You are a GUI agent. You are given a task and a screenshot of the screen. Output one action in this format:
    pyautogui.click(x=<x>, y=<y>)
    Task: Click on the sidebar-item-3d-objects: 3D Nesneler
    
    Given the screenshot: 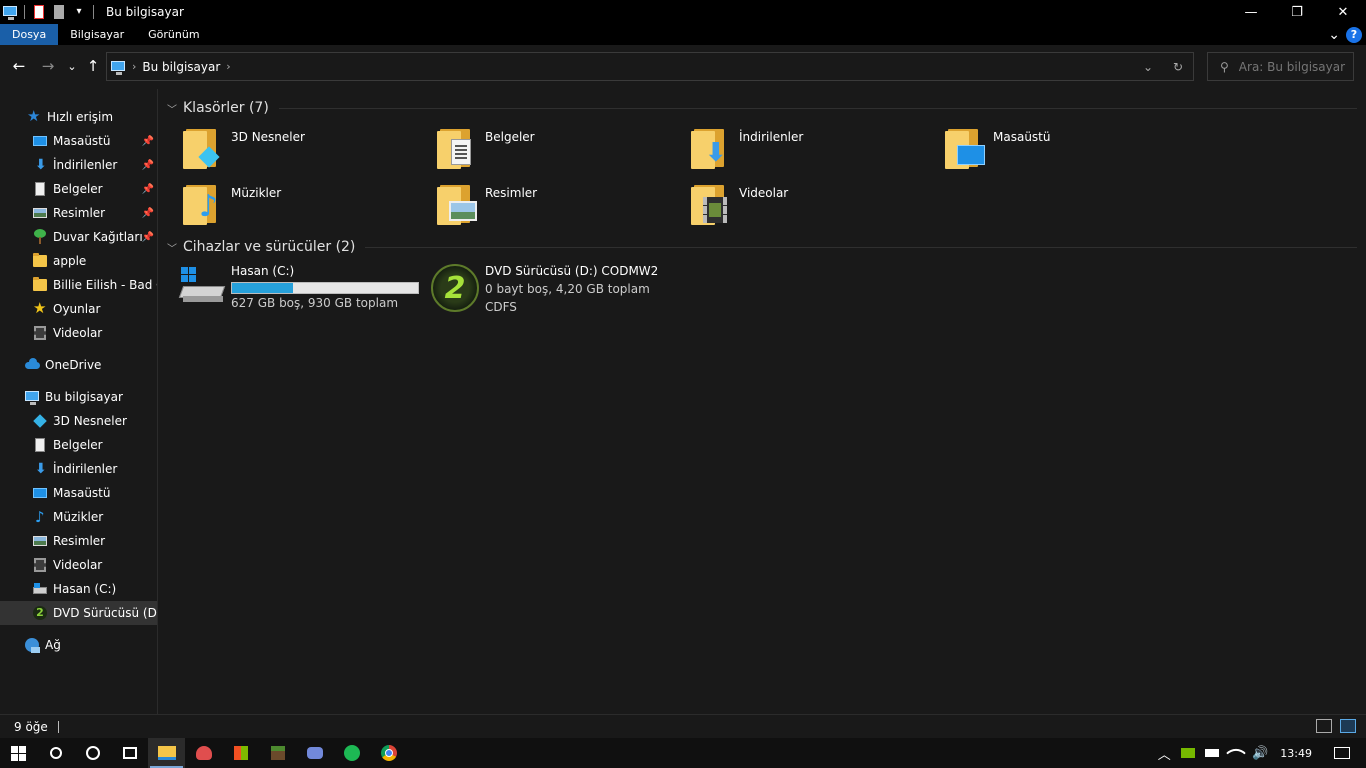 What is the action you would take?
    pyautogui.click(x=78, y=421)
    